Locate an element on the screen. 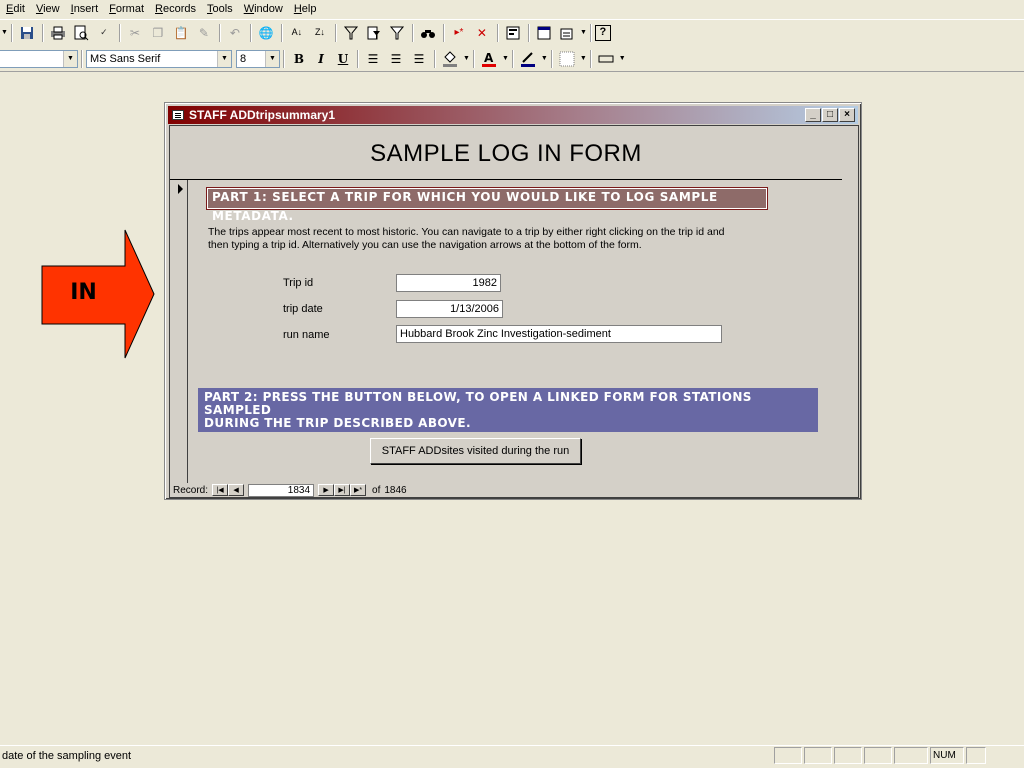 The image size is (1024, 768). database-window-icon is located at coordinates (544, 33).